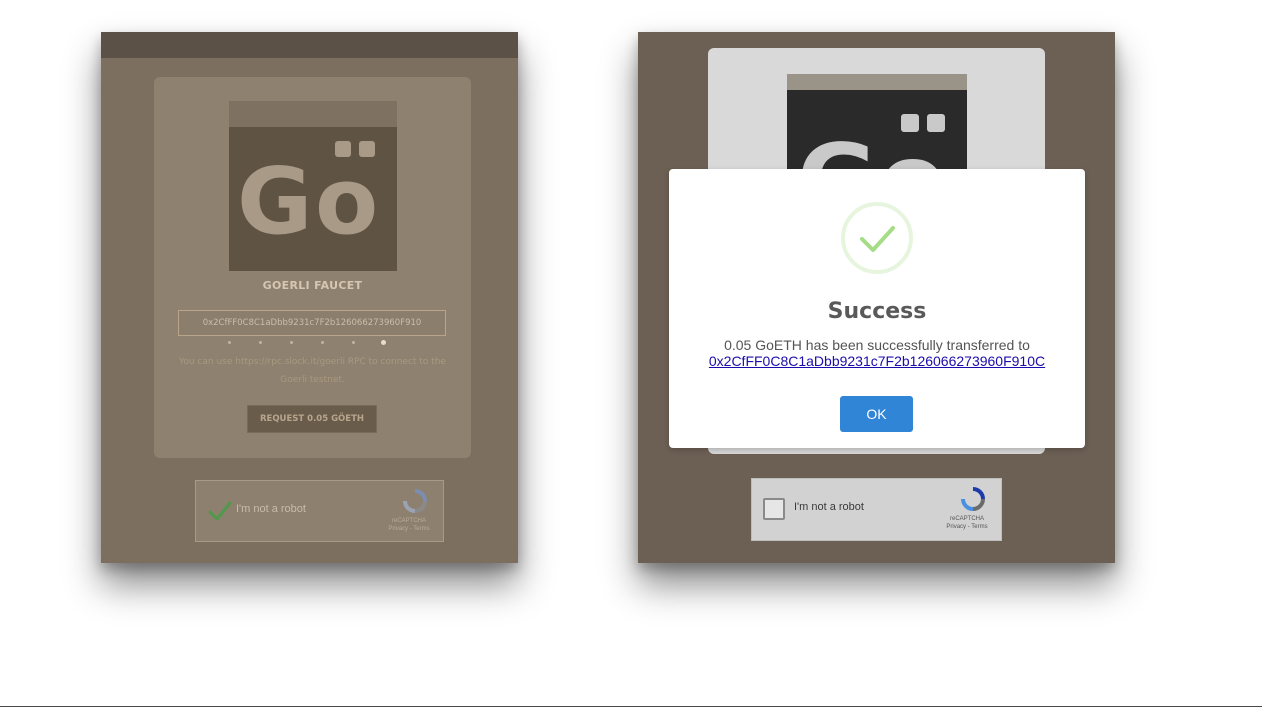 Image resolution: width=1262 pixels, height=708 pixels. What do you see at coordinates (220, 511) in the screenshot?
I see `check-icon` at bounding box center [220, 511].